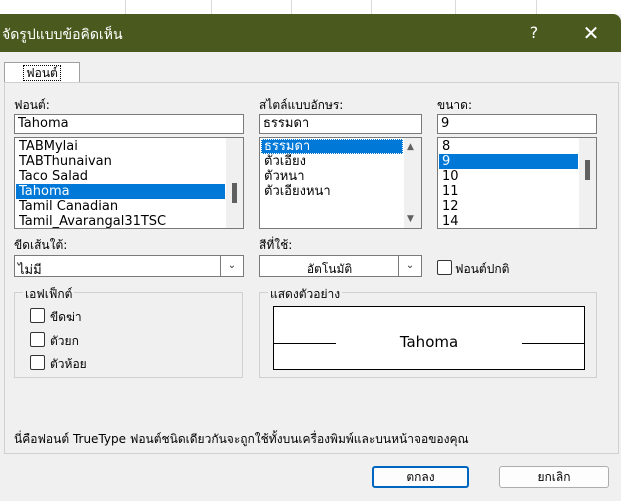 The image size is (621, 501). I want to click on color-select: อัตโนมัติ ⌄, so click(340, 266).